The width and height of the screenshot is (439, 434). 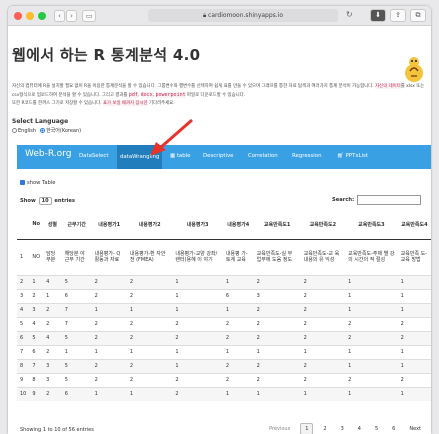 What do you see at coordinates (45, 201) in the screenshot?
I see `entries-select: 10` at bounding box center [45, 201].